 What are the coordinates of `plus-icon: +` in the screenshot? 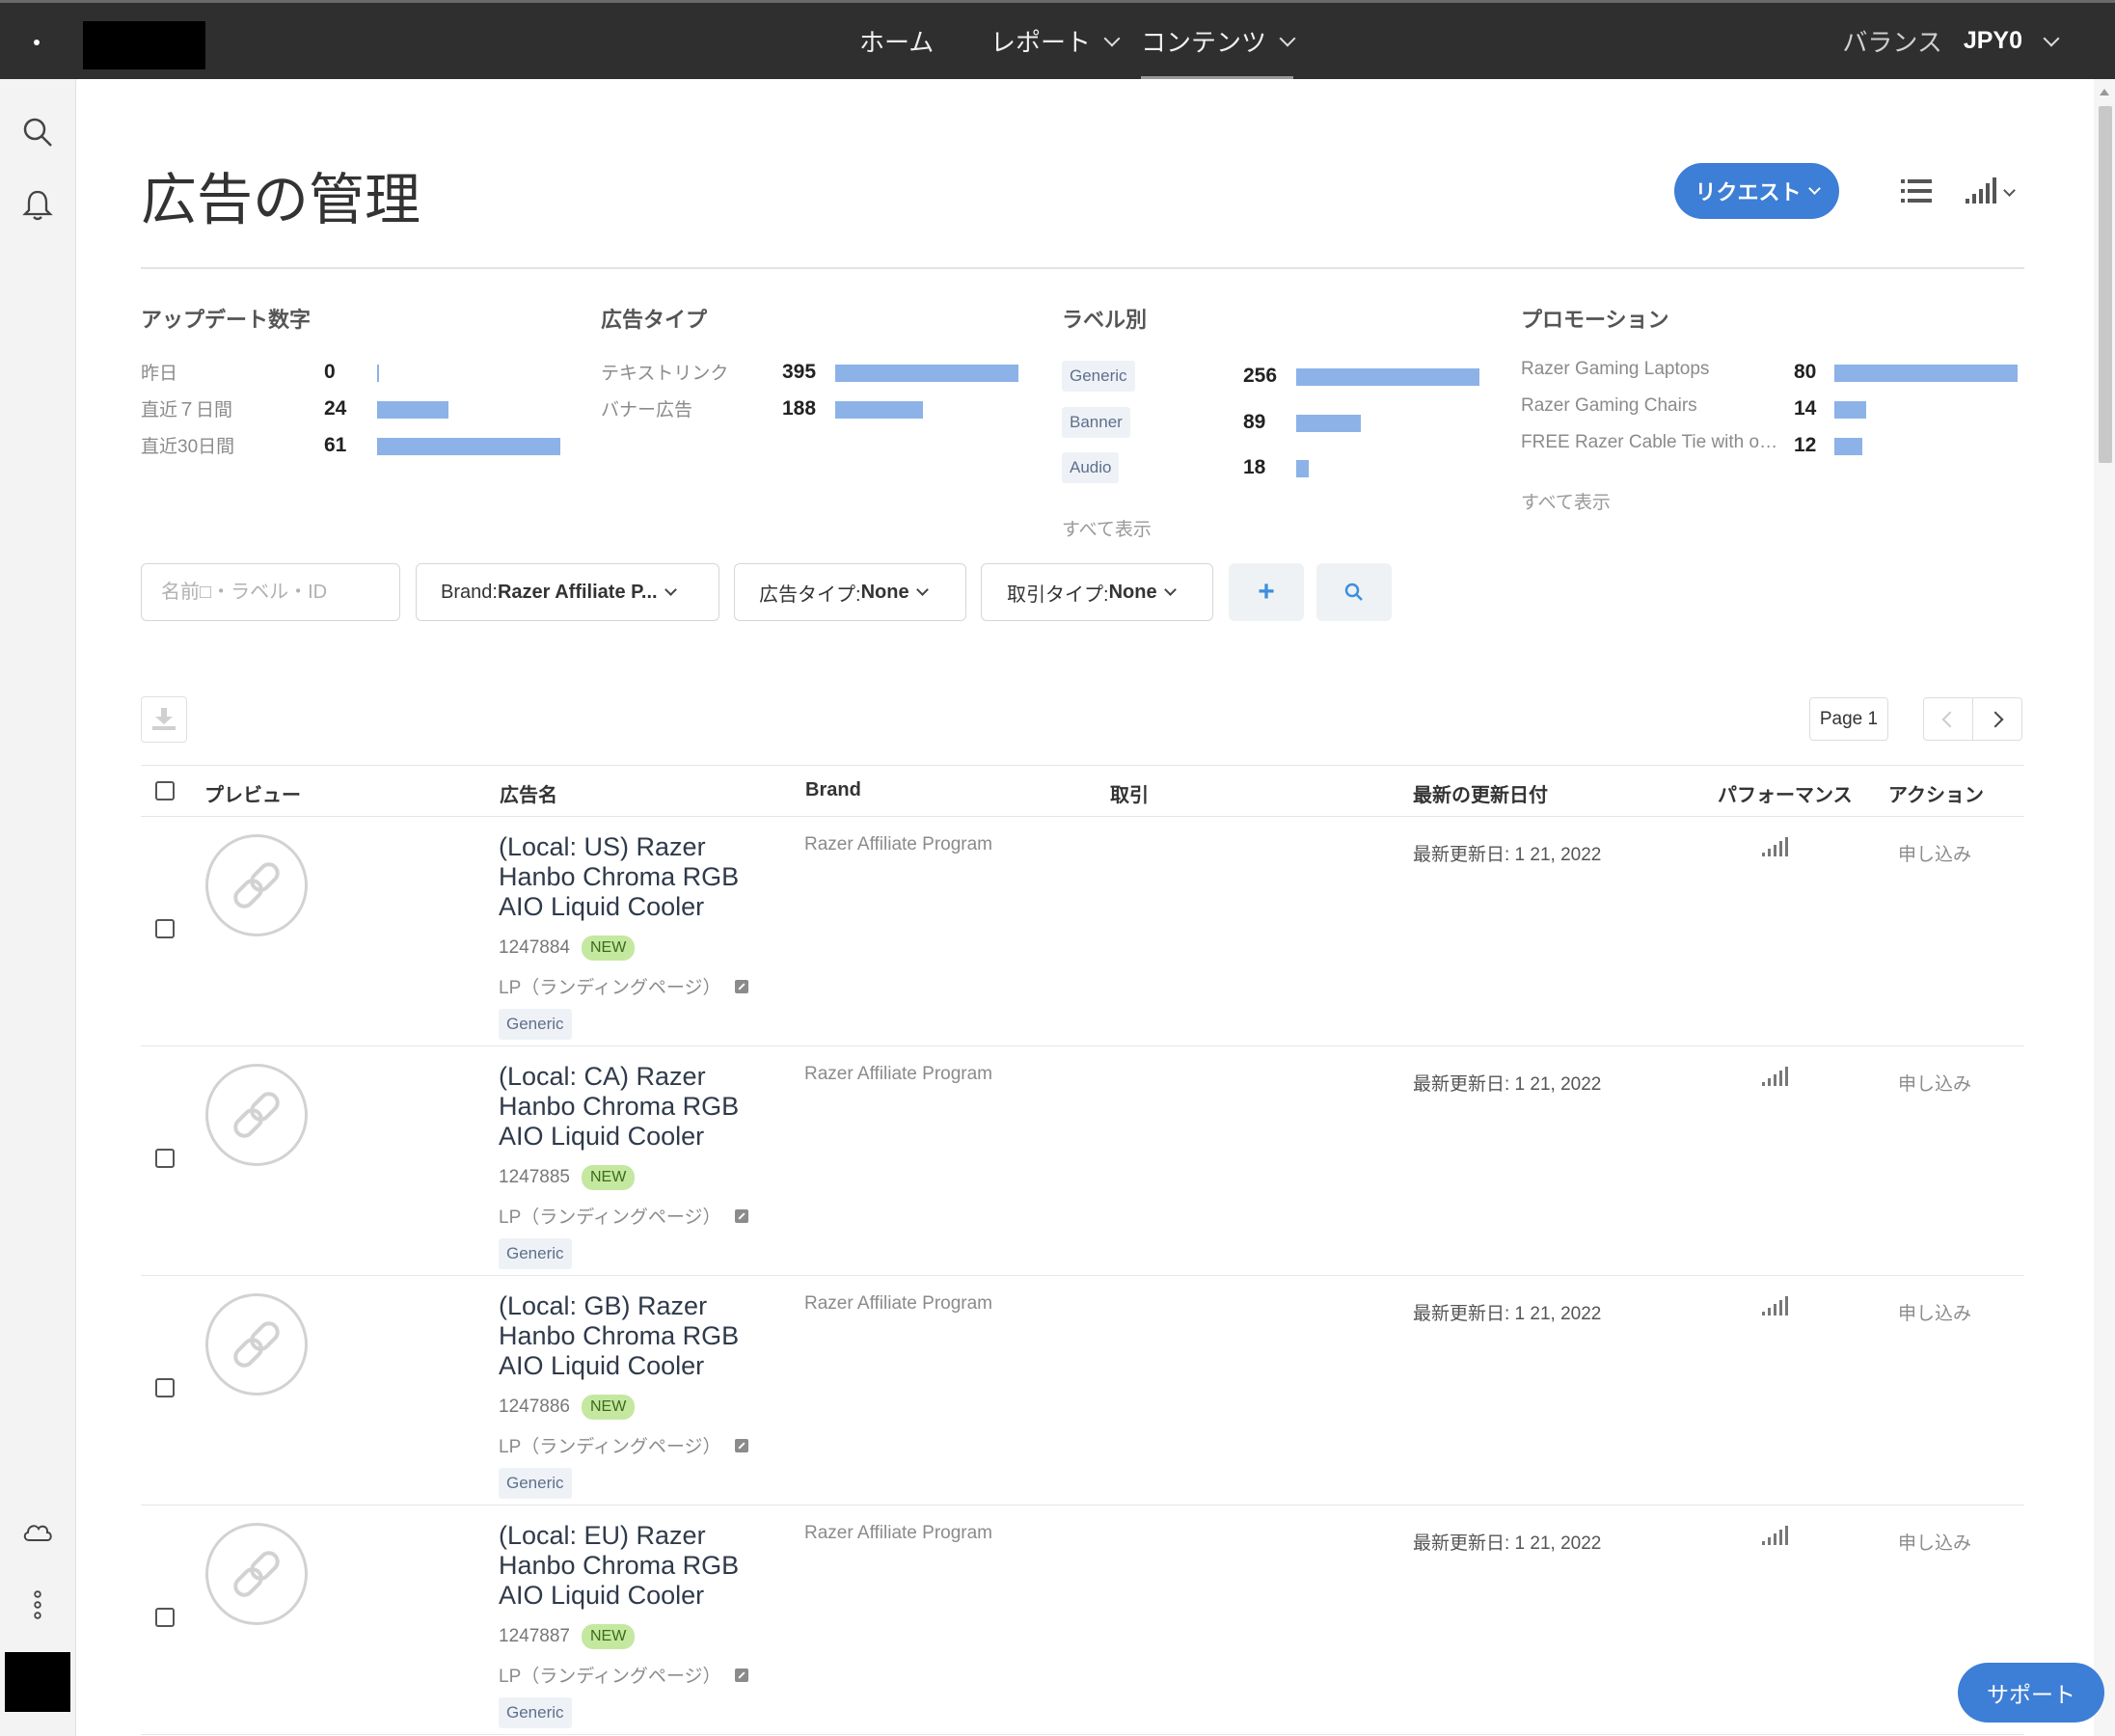 It's located at (1267, 592).